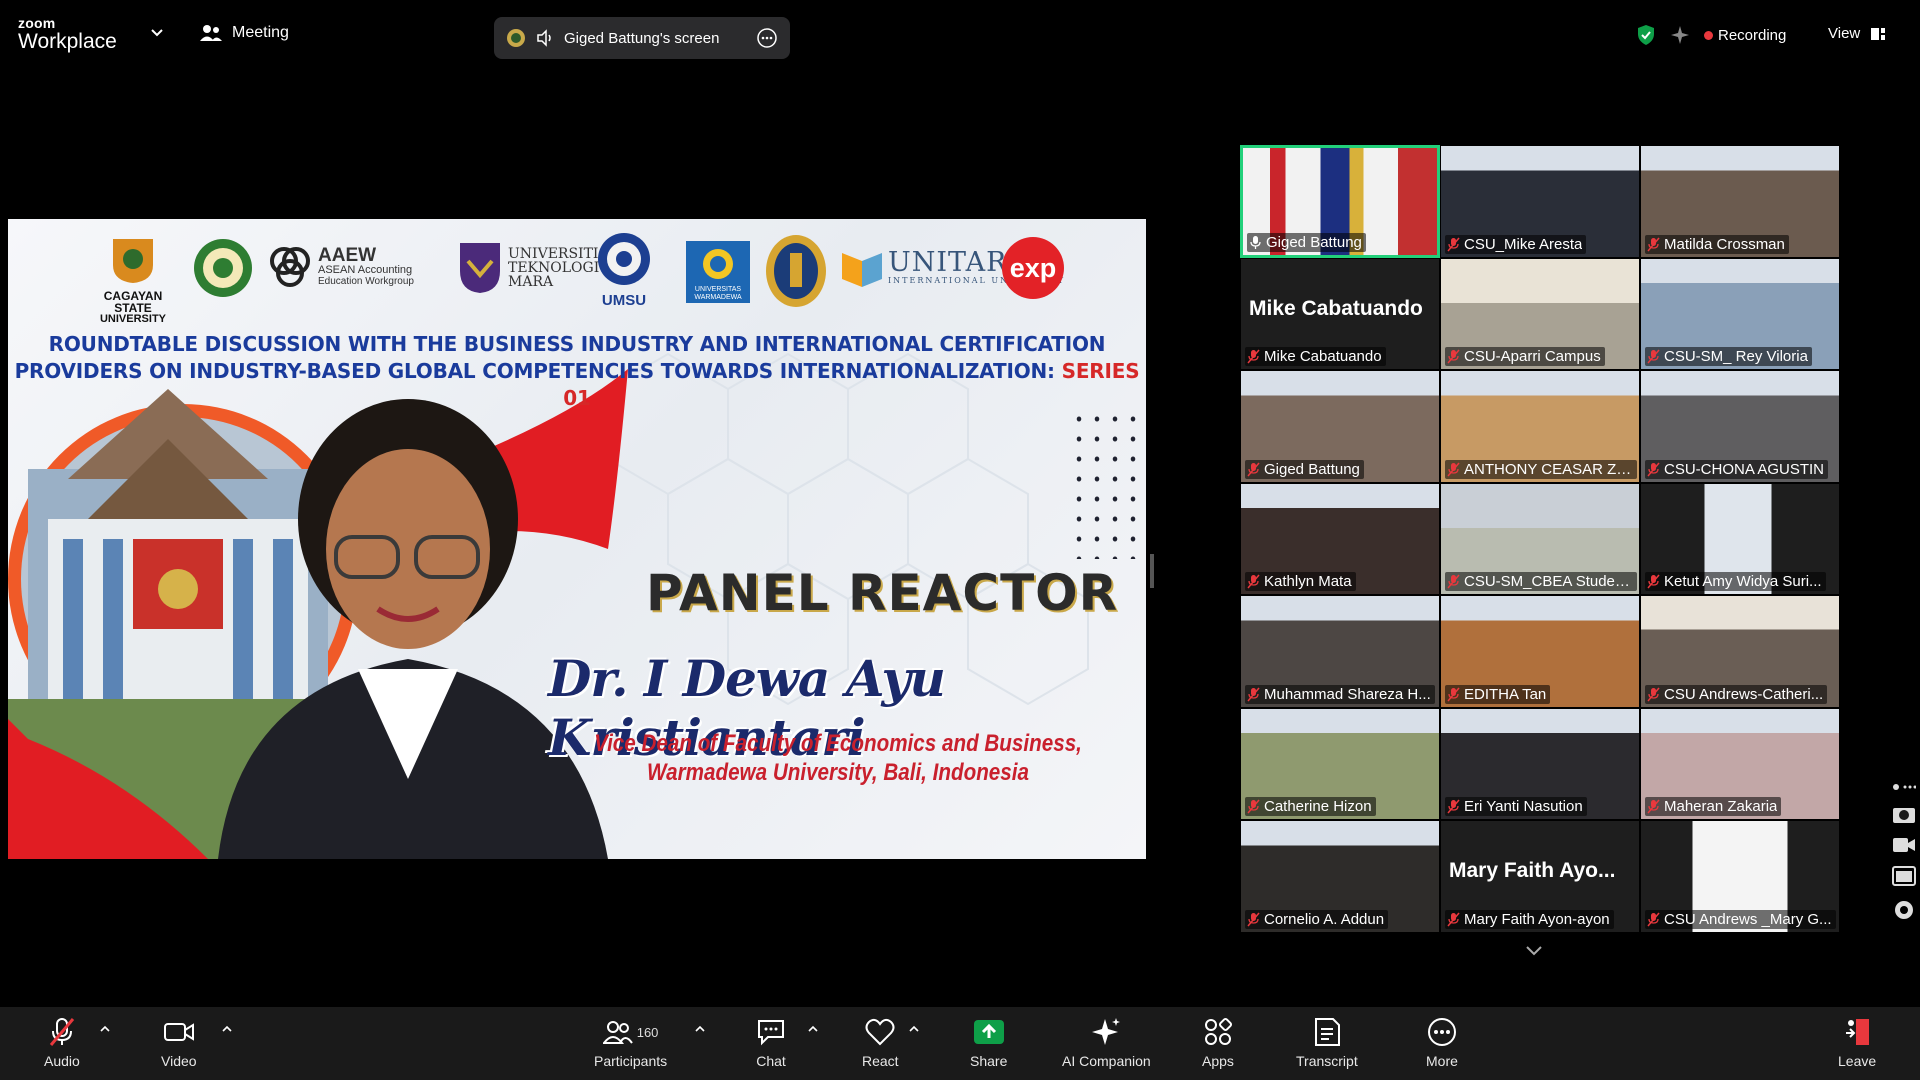 This screenshot has width=1920, height=1080. Describe the element at coordinates (1740, 201) in the screenshot. I see `participant-tile: Matilda Crossman` at that location.